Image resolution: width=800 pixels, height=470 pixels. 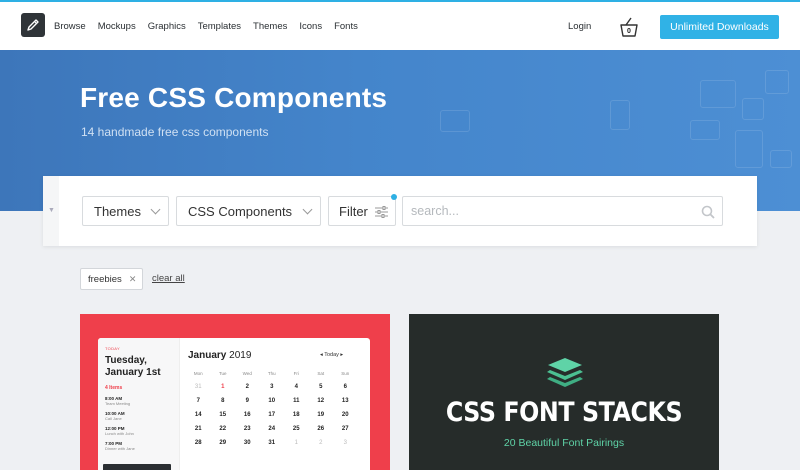 I want to click on chevron-right-icon: ▸, so click(x=342, y=355).